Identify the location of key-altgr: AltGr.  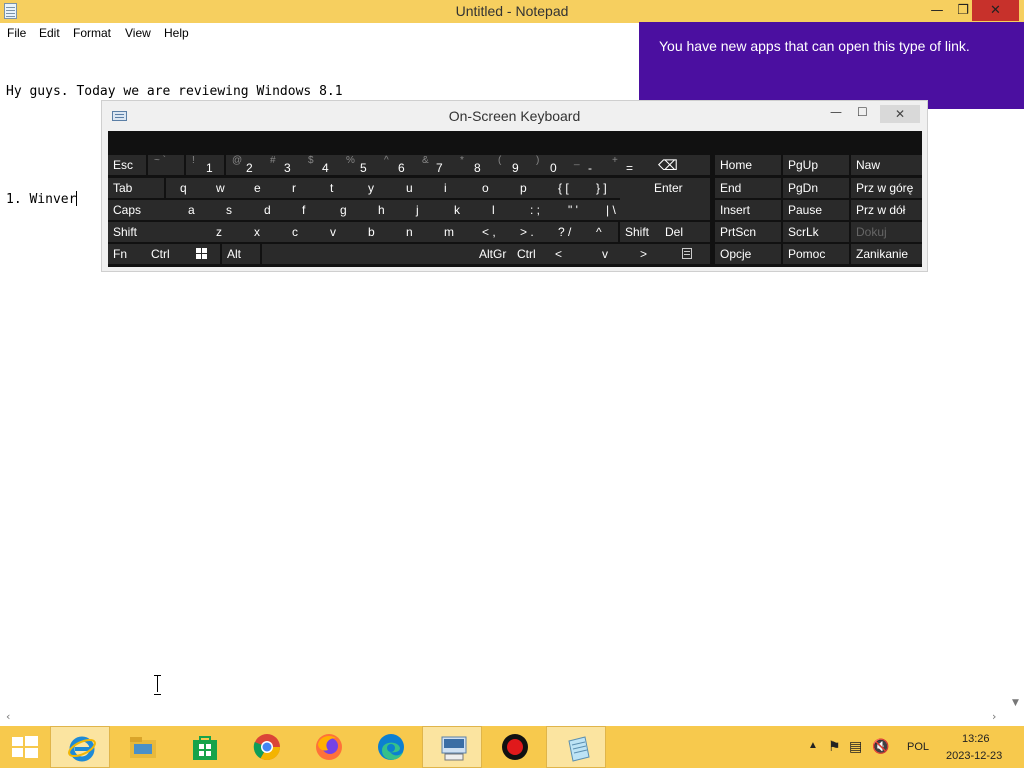
(493, 254).